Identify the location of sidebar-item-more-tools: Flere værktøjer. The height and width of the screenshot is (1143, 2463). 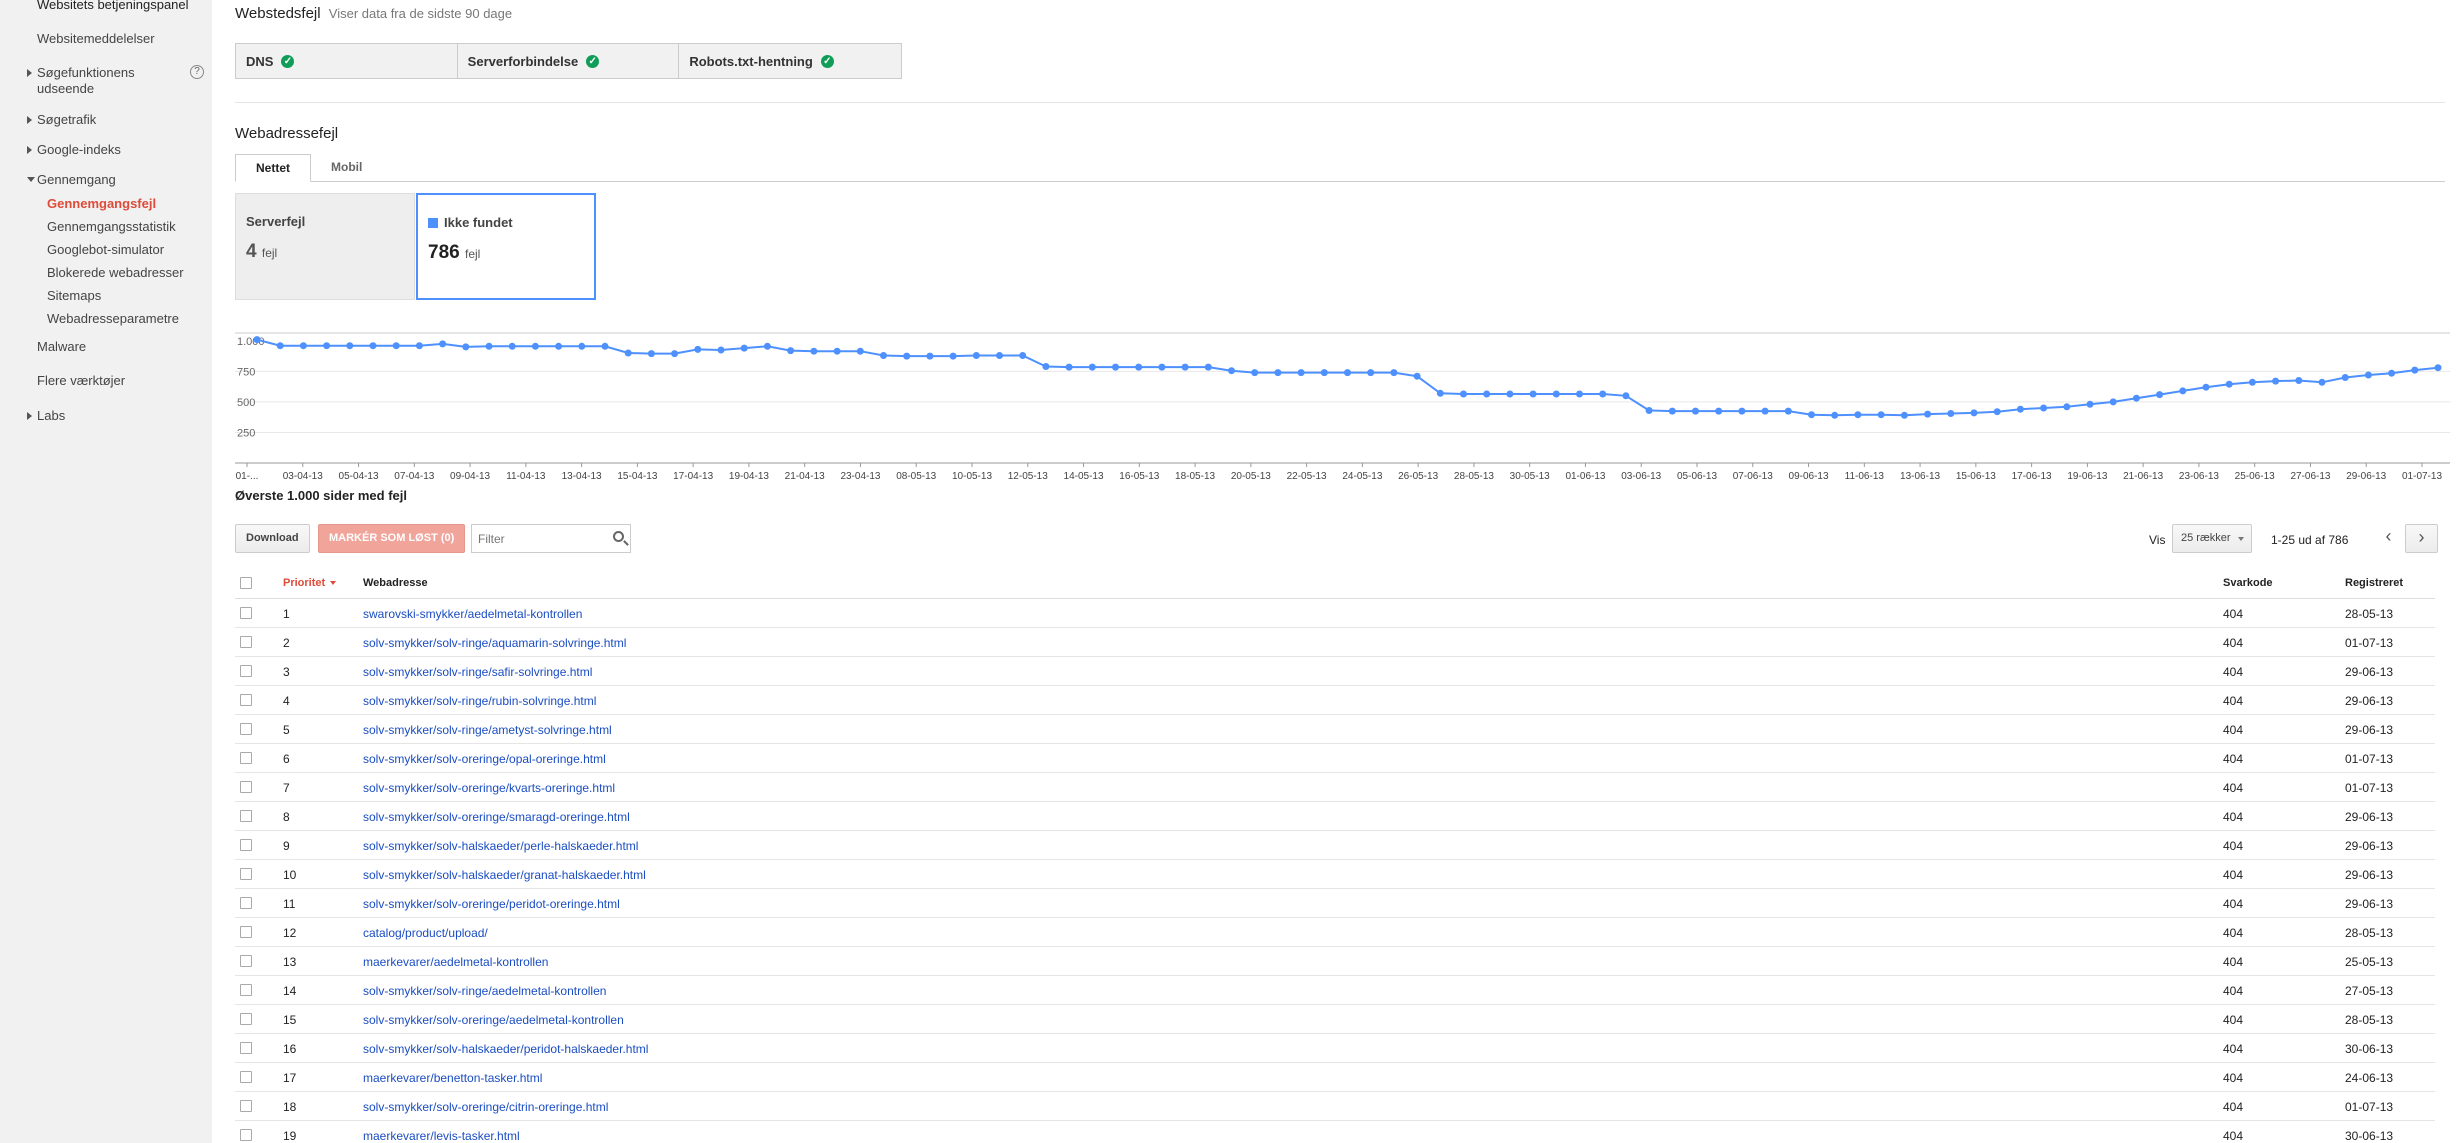
(81, 381).